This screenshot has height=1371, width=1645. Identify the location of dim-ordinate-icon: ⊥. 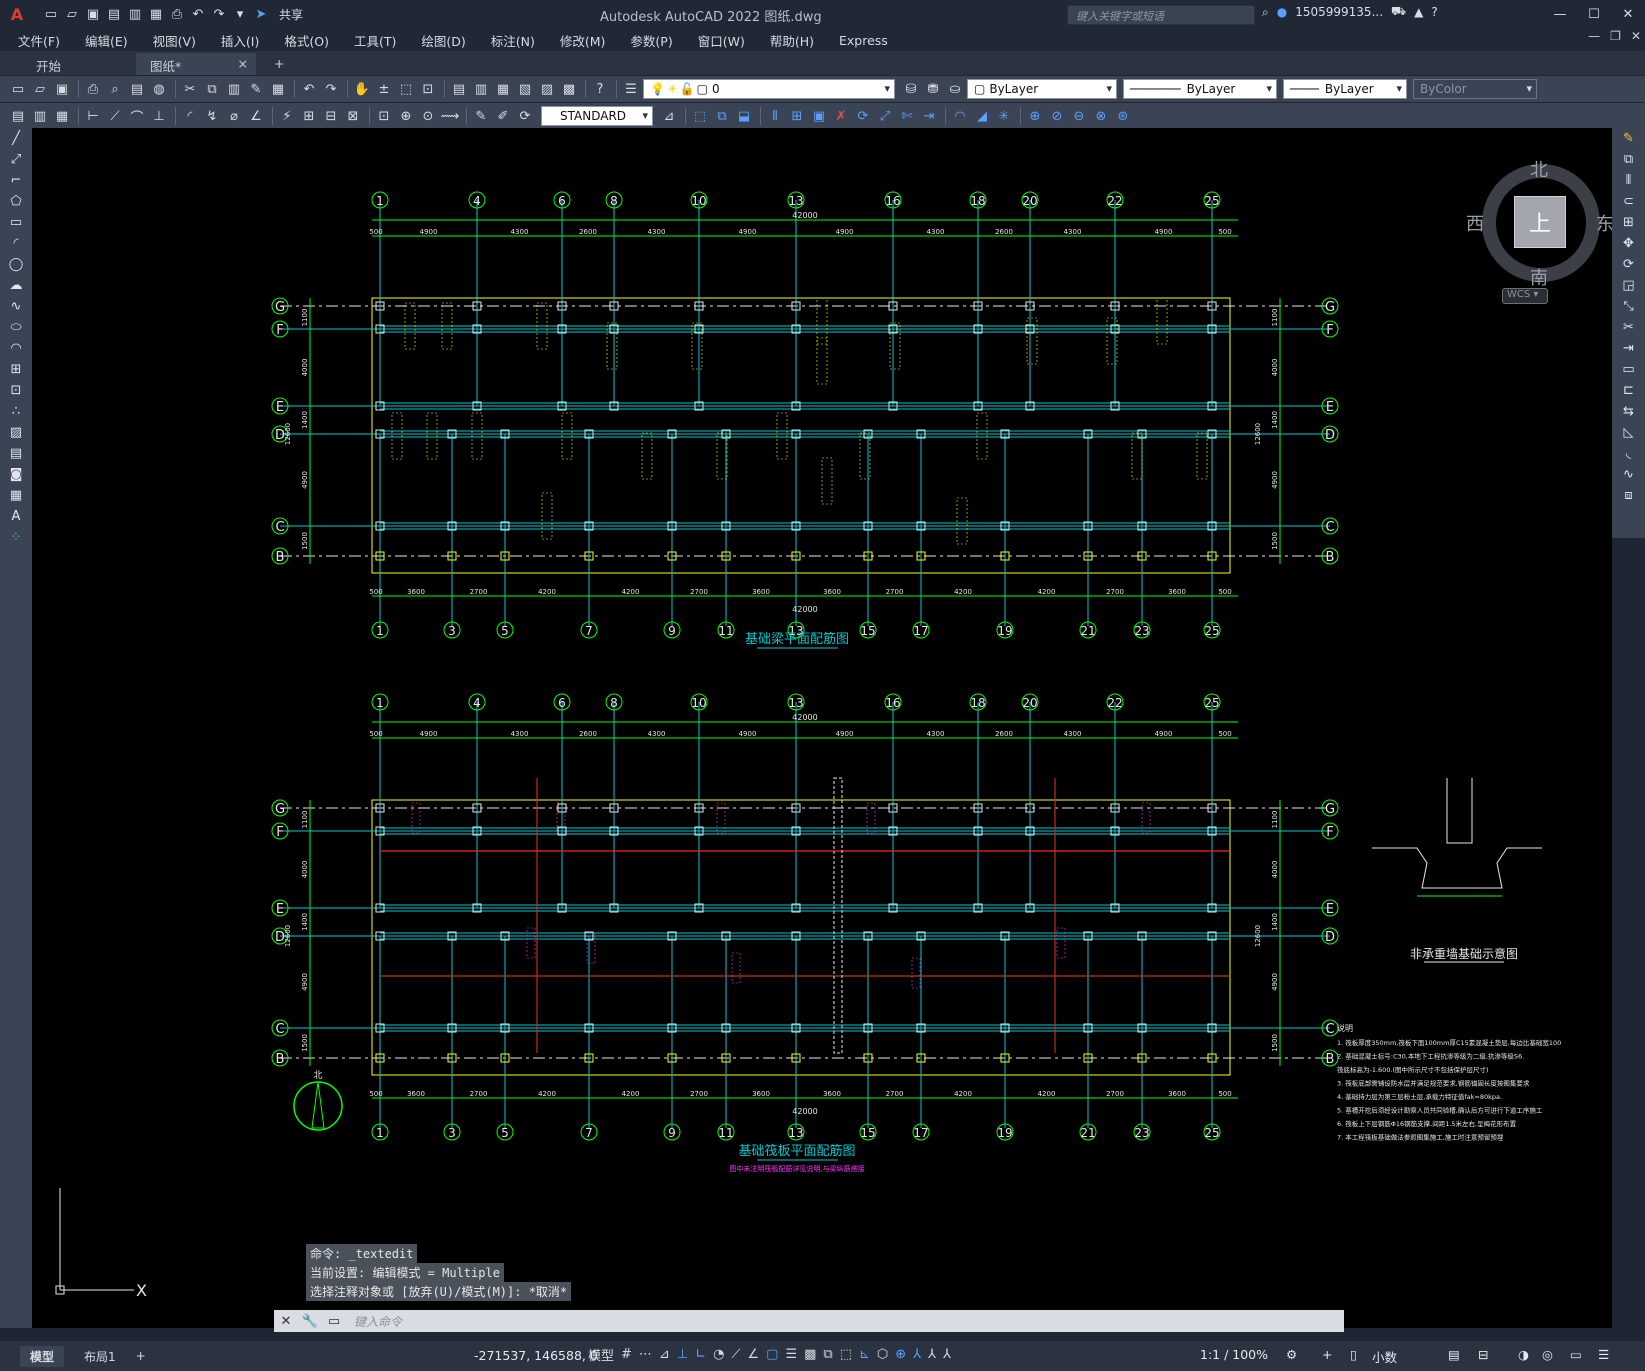
(159, 116).